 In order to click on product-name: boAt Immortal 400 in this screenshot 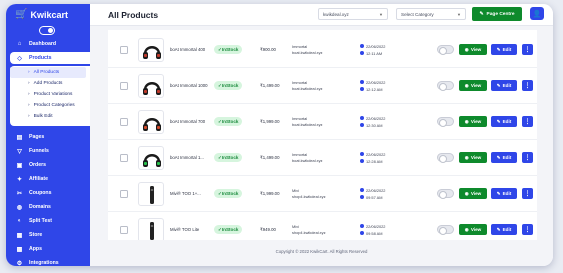, I will do `click(194, 49)`.